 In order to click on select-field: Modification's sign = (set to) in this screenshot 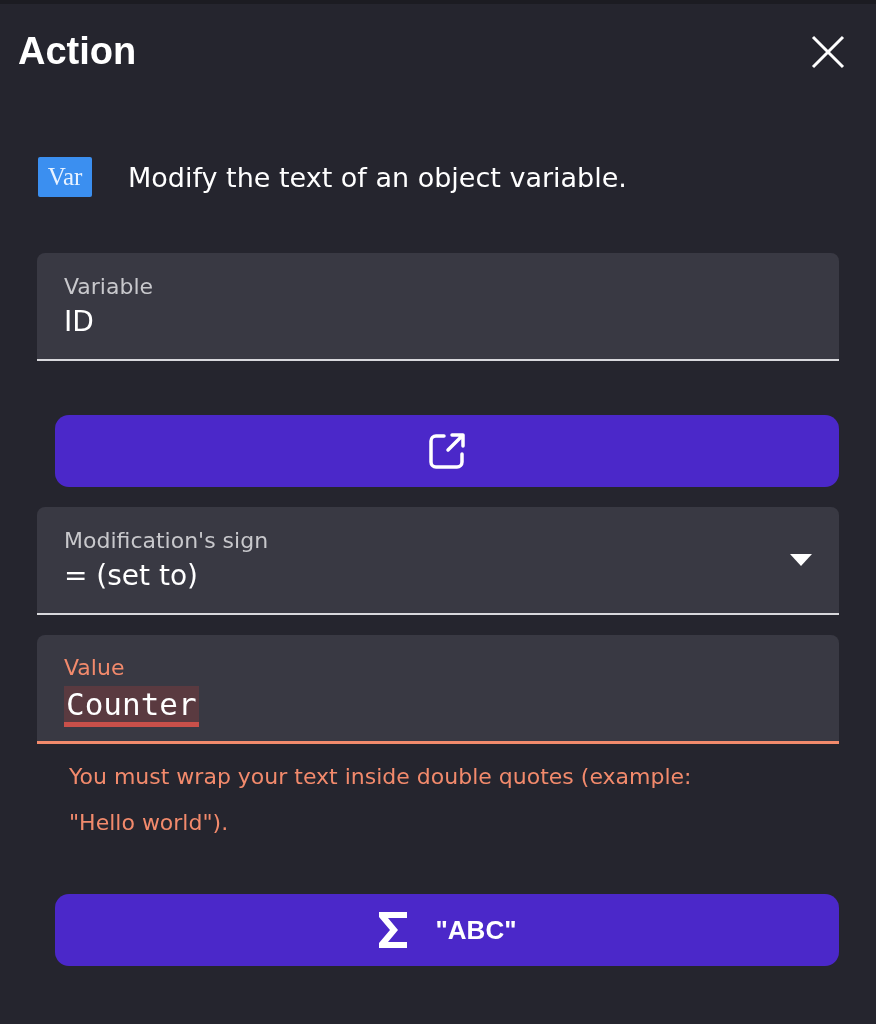, I will do `click(438, 561)`.